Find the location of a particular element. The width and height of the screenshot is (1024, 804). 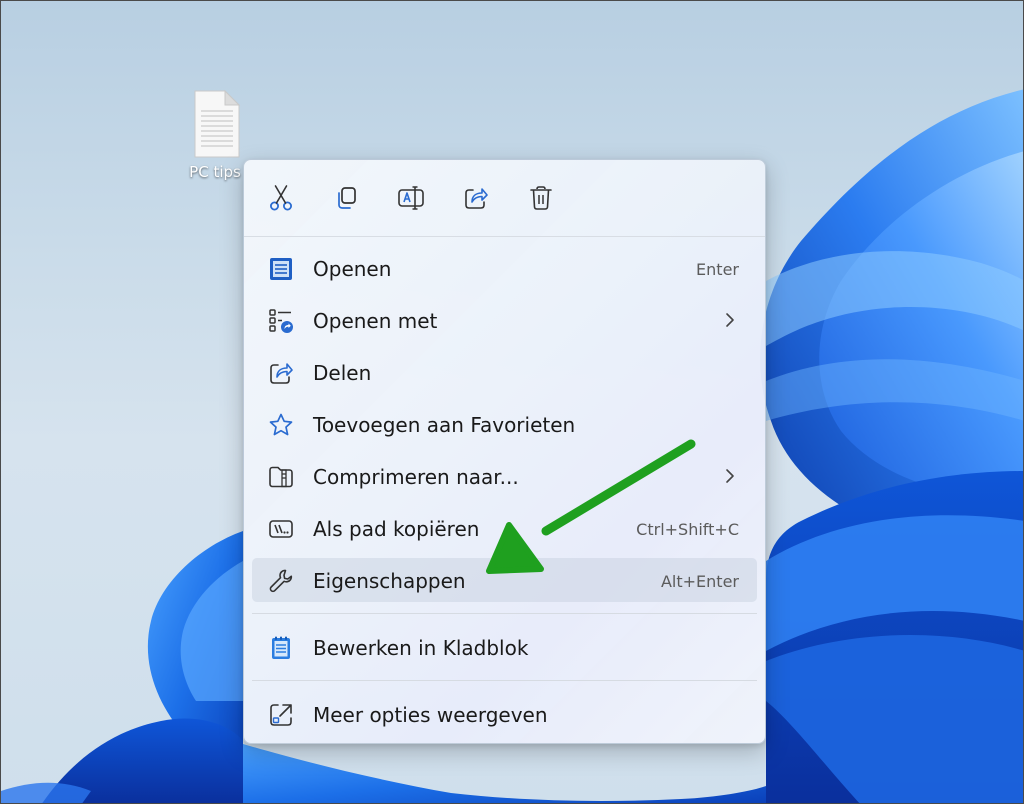

share-button is located at coordinates (476, 198).